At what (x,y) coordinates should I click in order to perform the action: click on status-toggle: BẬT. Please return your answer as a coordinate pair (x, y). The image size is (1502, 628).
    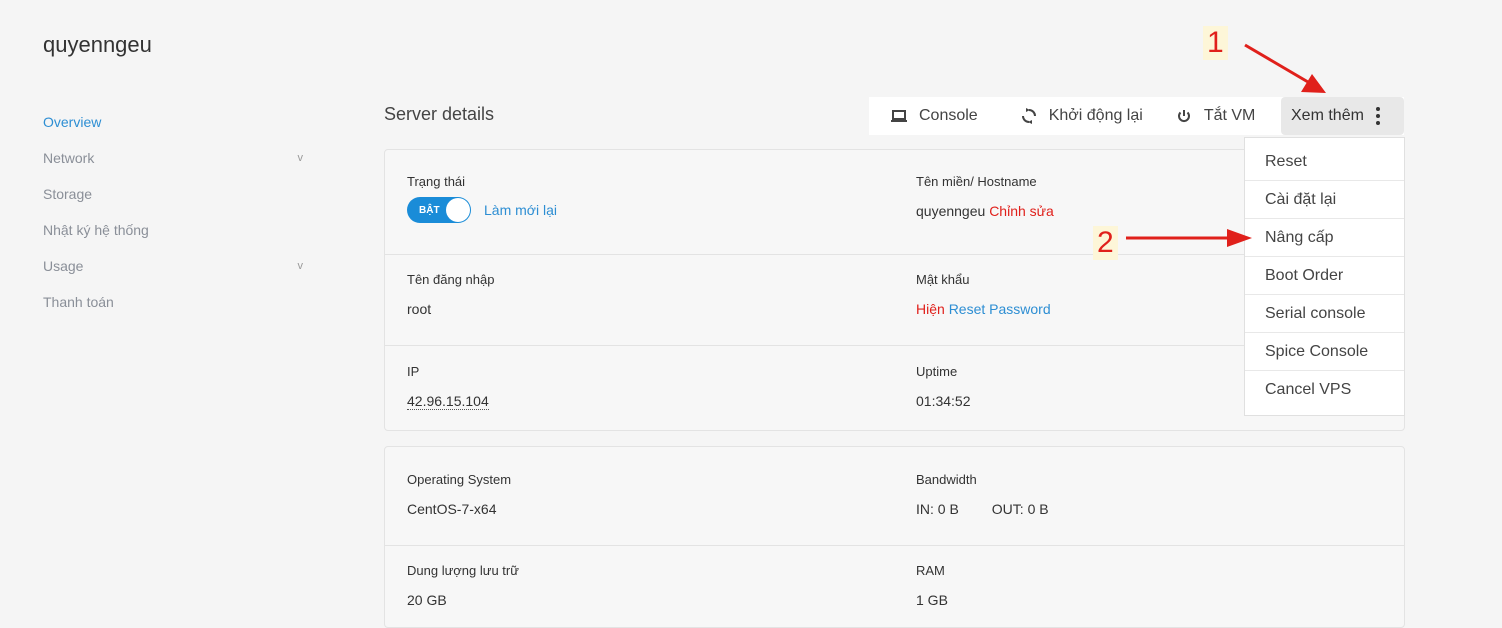
    Looking at the image, I should click on (439, 210).